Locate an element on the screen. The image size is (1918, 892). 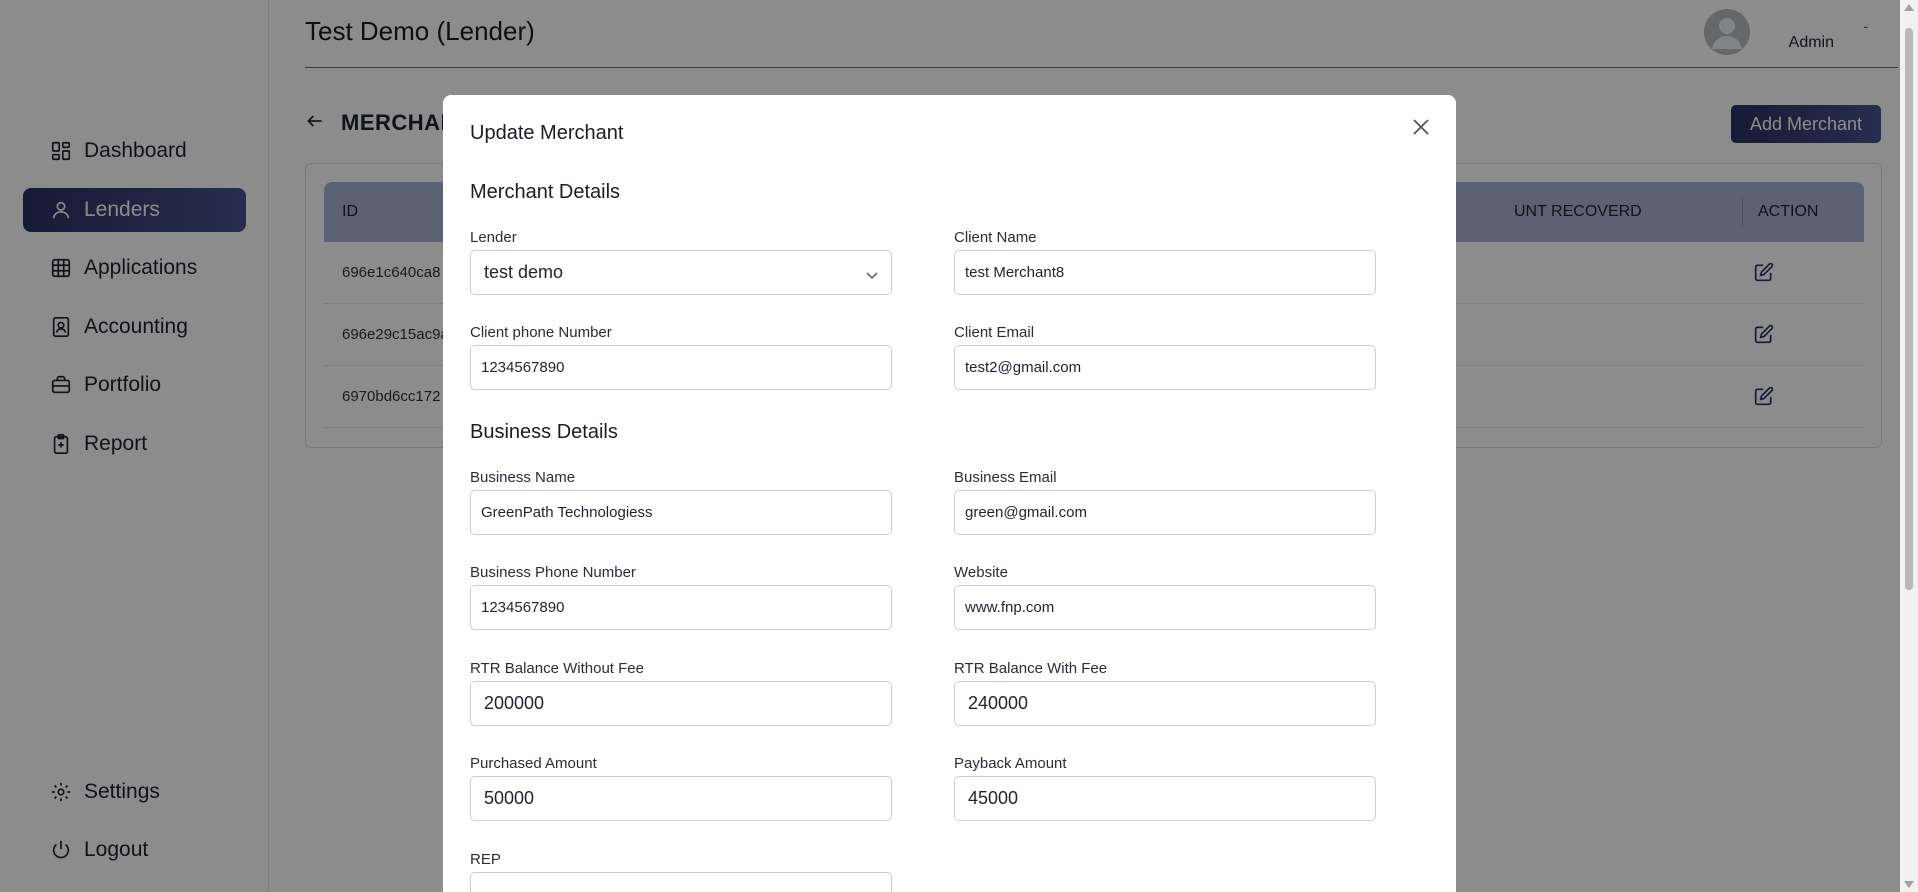
payback-amount-input is located at coordinates (1165, 798).